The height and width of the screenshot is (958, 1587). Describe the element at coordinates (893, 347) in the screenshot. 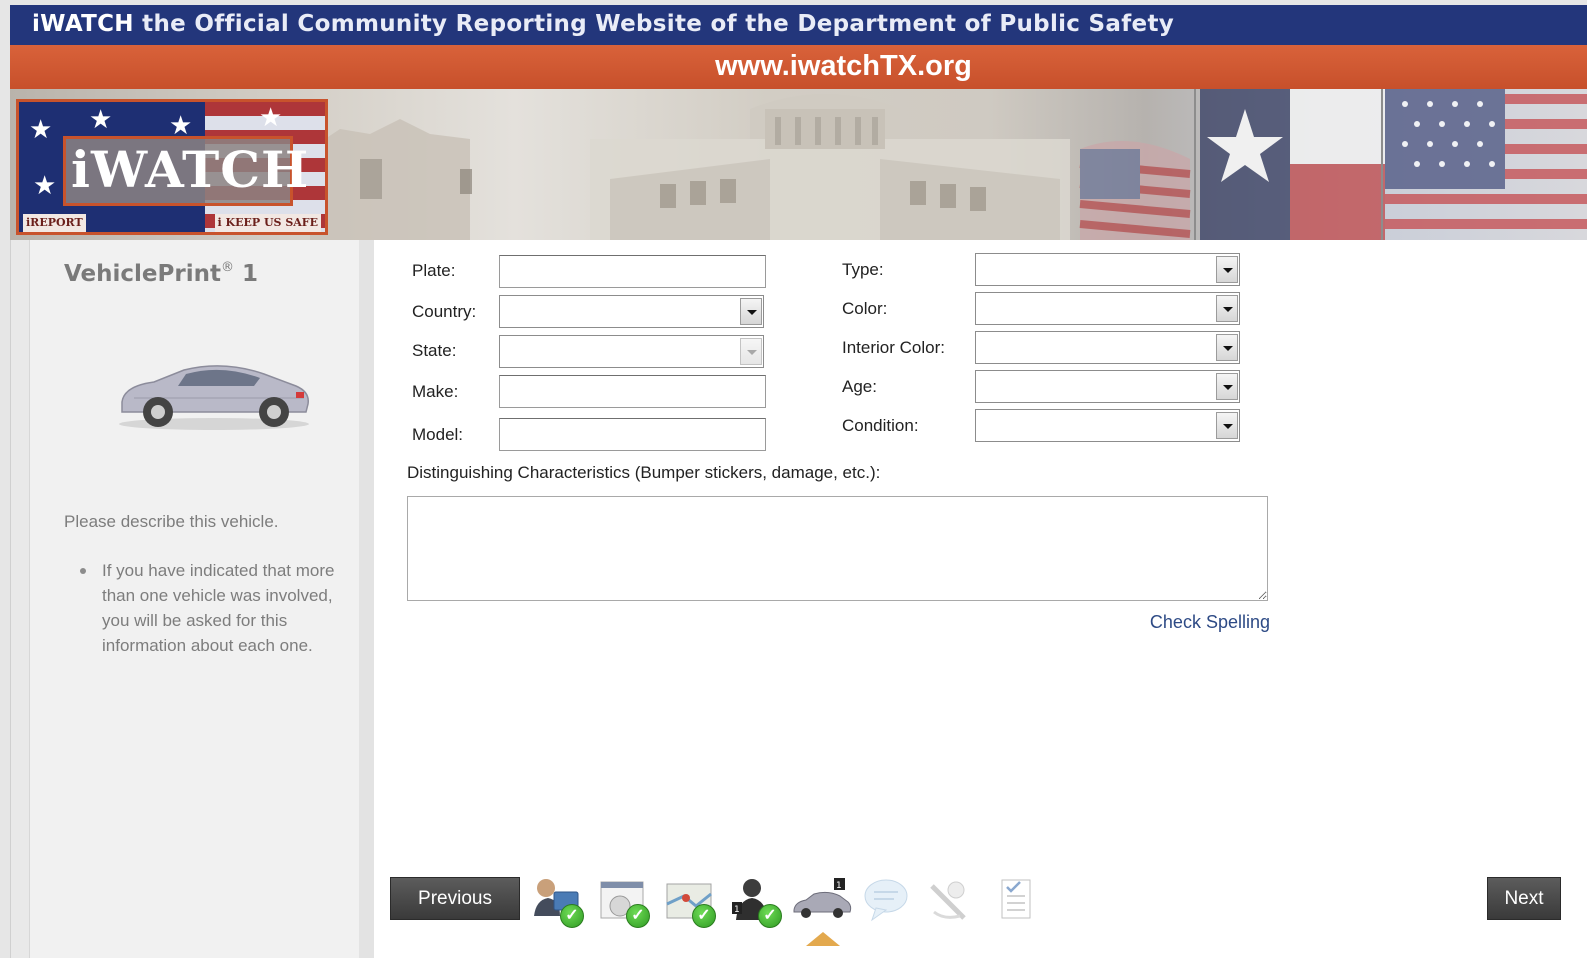

I see `interior-color-label: Interior Color:` at that location.